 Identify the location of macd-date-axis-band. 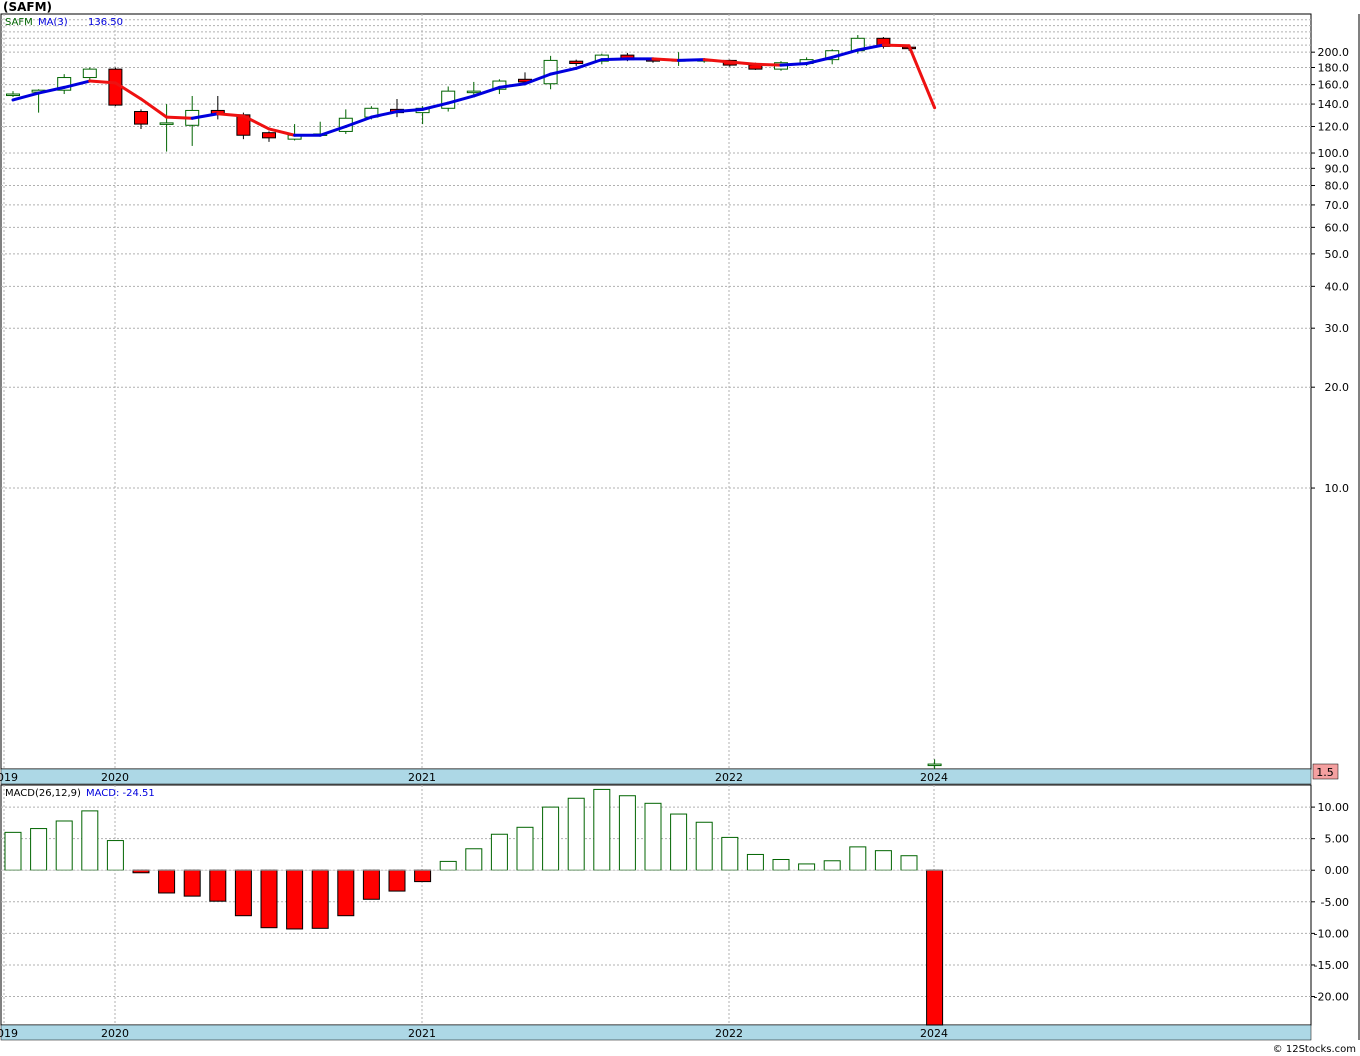
(656, 1032).